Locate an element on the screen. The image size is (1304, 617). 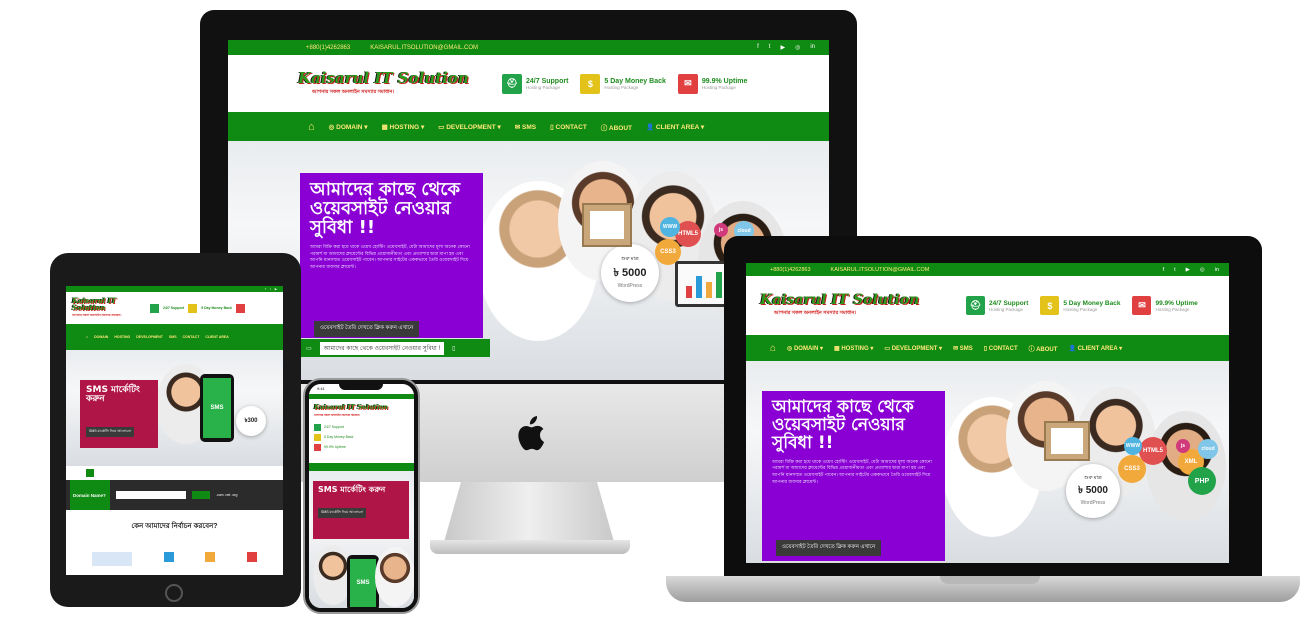
domain-search-button is located at coordinates (201, 495).